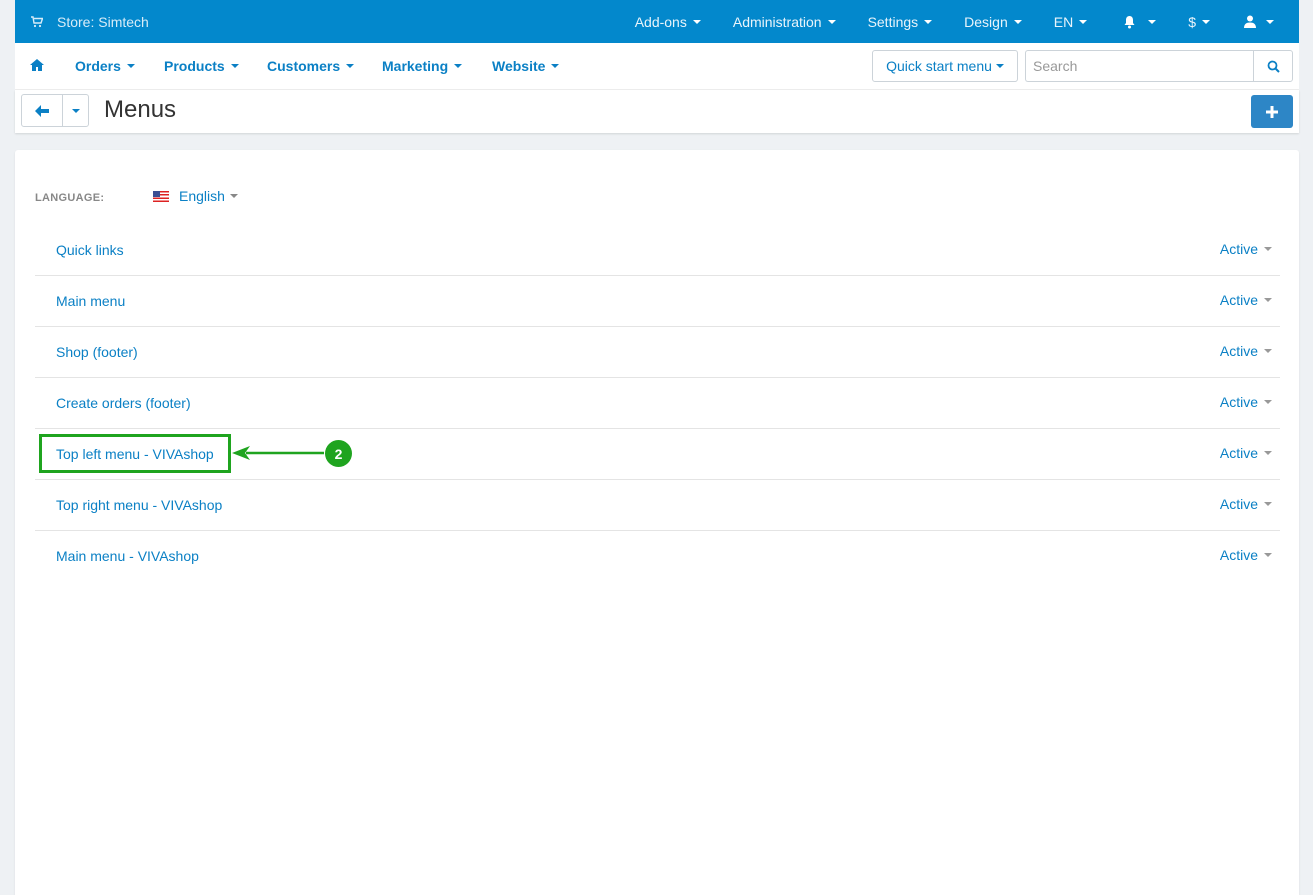  Describe the element at coordinates (986, 21) in the screenshot. I see `design-label: Design` at that location.